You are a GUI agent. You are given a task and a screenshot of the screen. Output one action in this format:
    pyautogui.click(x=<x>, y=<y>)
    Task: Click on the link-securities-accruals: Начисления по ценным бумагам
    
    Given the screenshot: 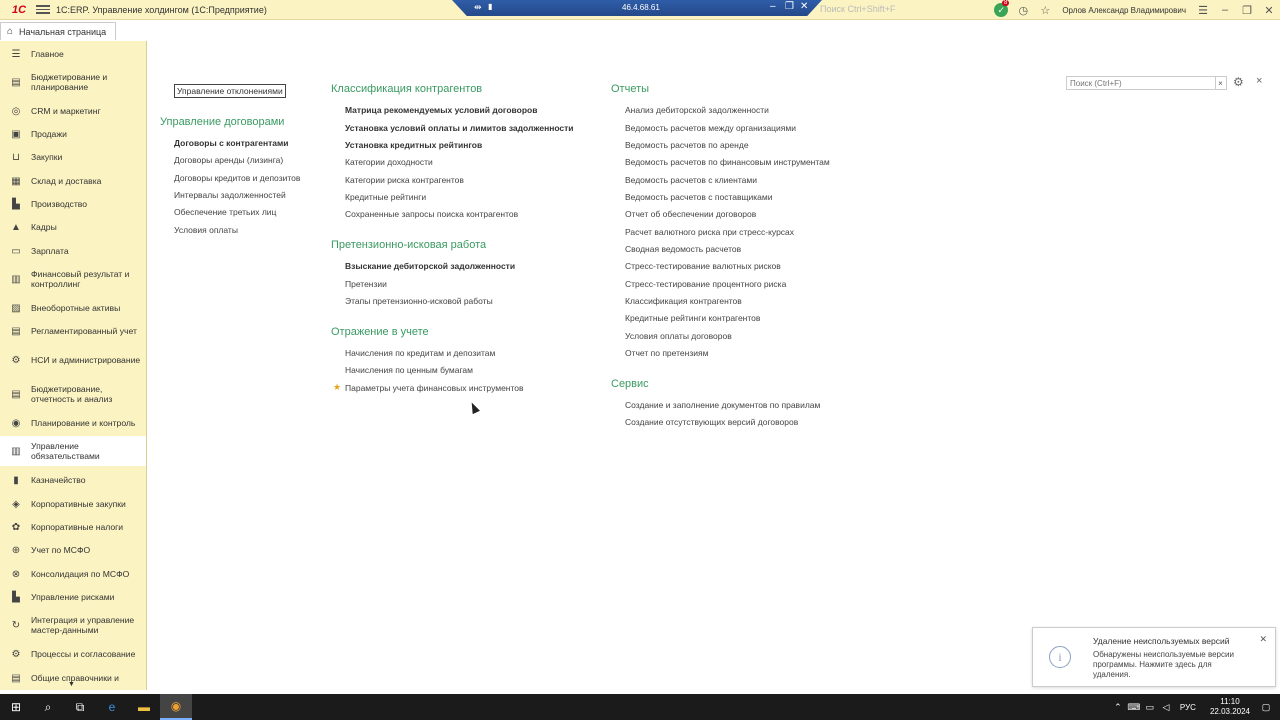 What is the action you would take?
    pyautogui.click(x=409, y=370)
    